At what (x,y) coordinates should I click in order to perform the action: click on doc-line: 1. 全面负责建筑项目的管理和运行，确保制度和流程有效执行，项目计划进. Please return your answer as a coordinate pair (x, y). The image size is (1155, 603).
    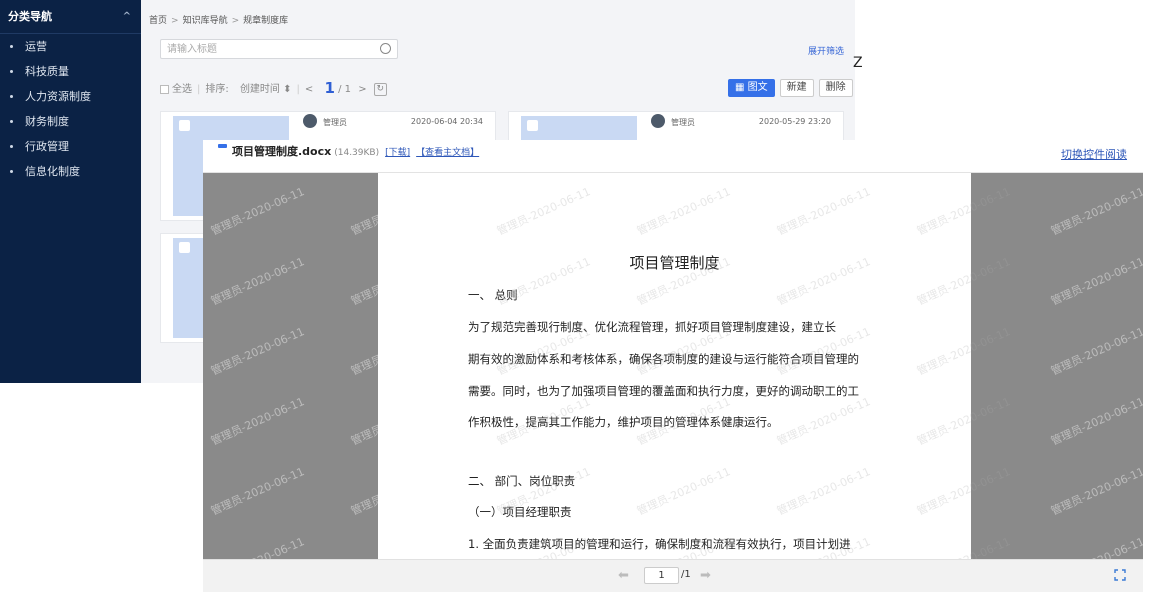
    Looking at the image, I should click on (659, 544).